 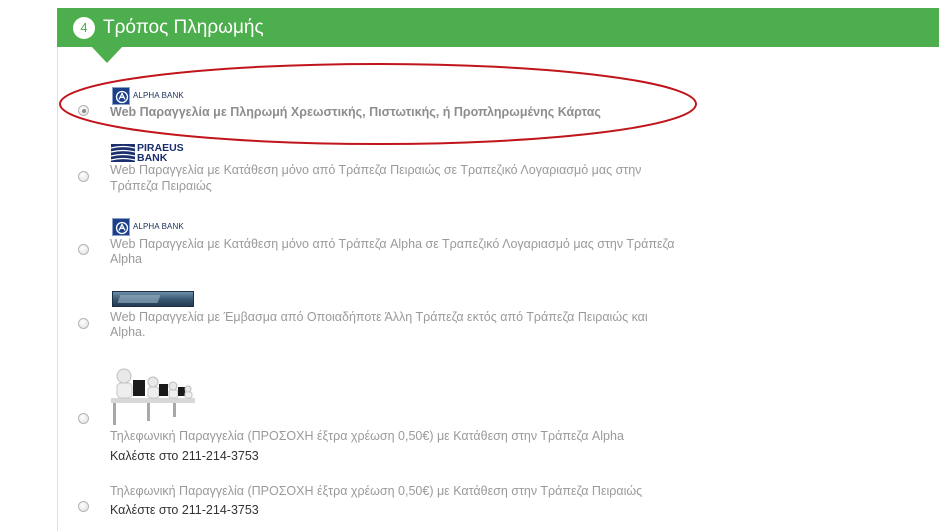 I want to click on alpha-bank-logo: ALPHA BANK, so click(x=157, y=227).